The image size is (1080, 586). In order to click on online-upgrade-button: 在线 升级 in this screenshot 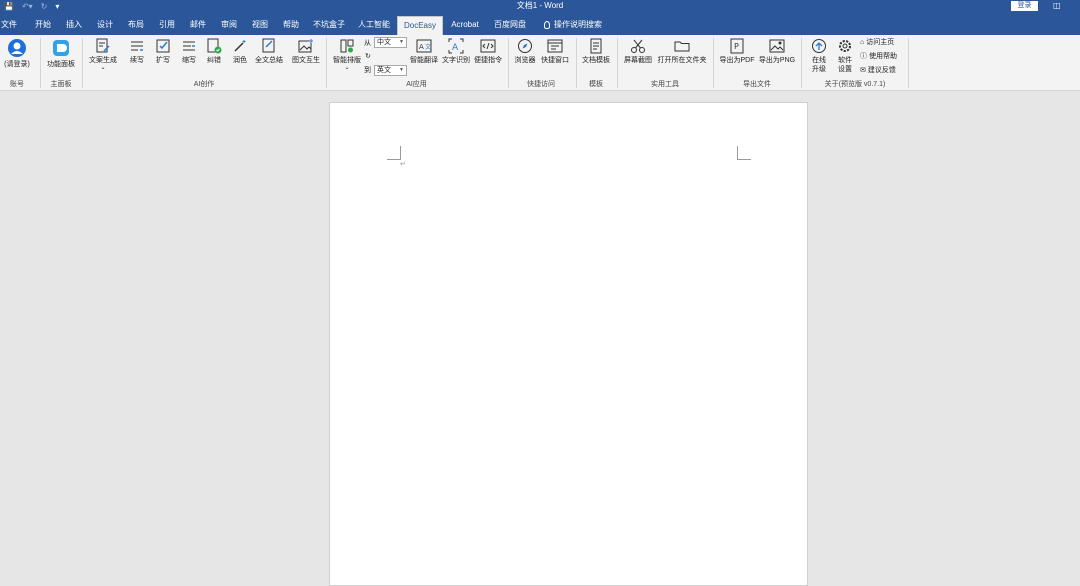, I will do `click(819, 56)`.